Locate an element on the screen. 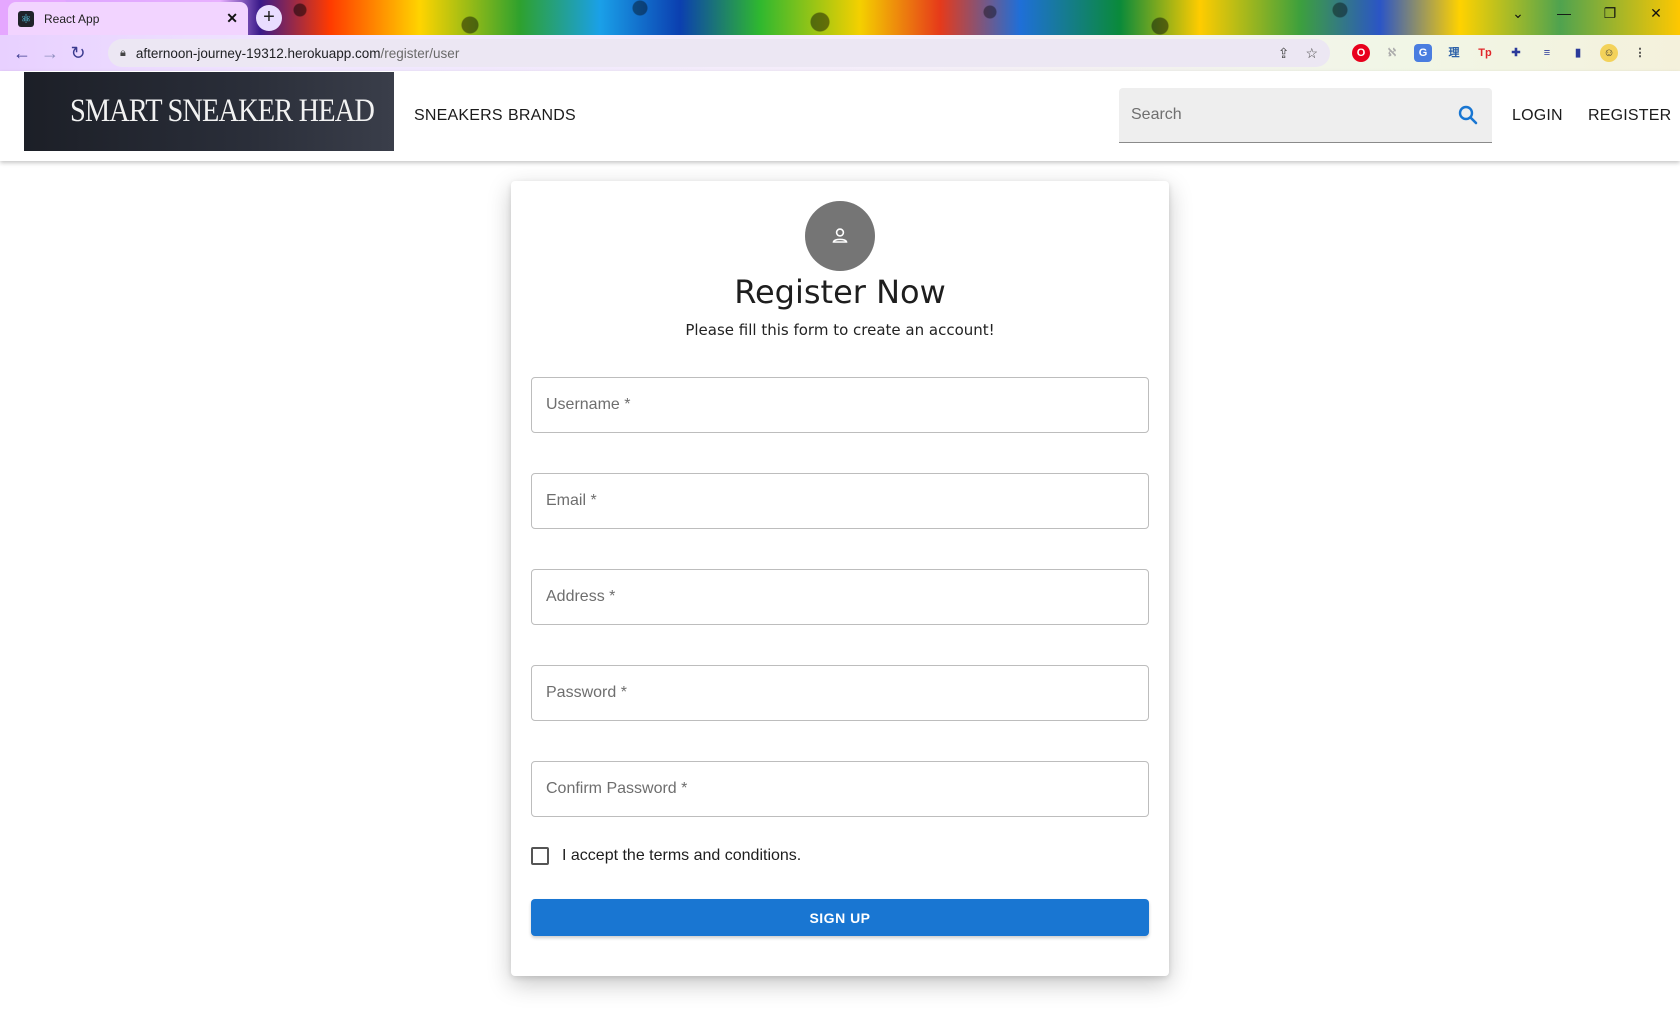 This screenshot has width=1680, height=1010. url-host: afternoon-journey-19312.herokuapp.com is located at coordinates (258, 53).